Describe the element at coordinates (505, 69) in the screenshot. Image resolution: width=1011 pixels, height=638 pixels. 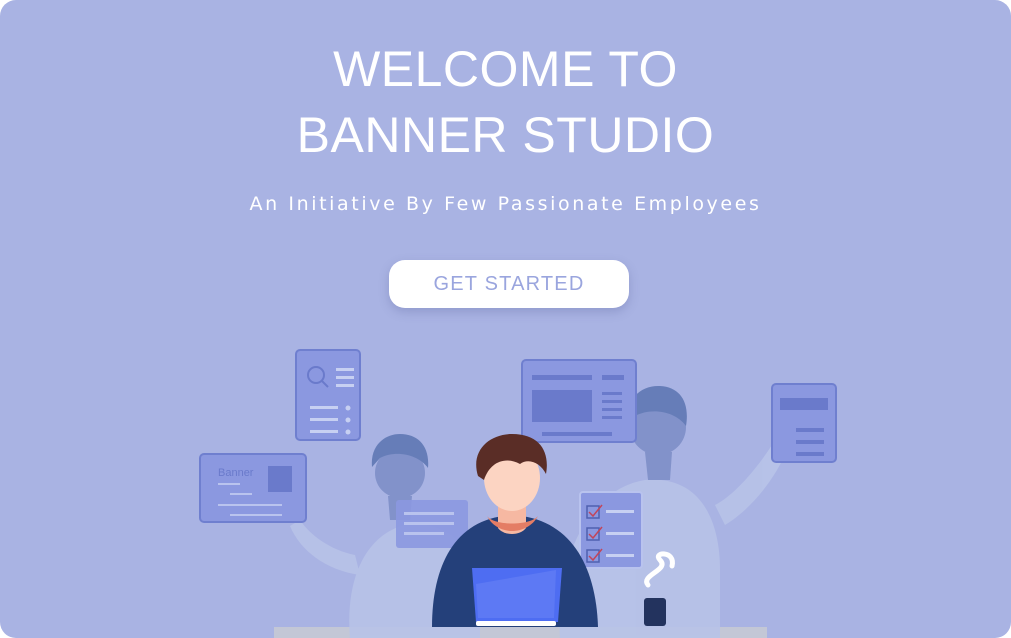
I see `hero-title-line-1: WELCOME TO` at that location.